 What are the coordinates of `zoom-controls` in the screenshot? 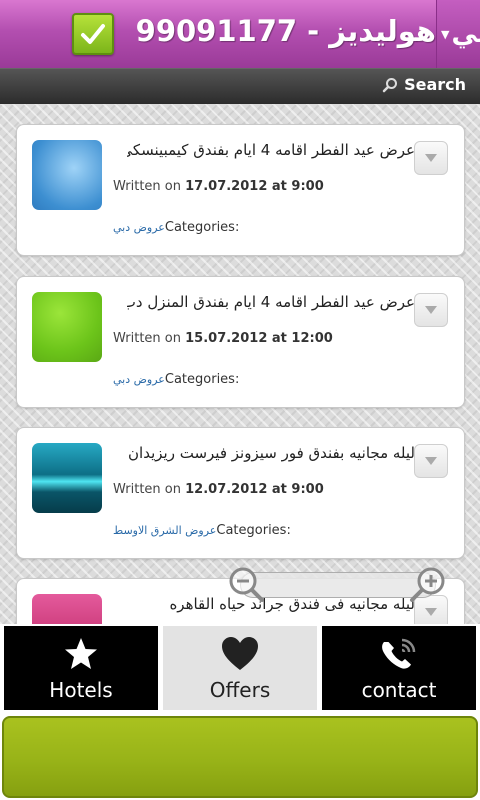 It's located at (336, 583).